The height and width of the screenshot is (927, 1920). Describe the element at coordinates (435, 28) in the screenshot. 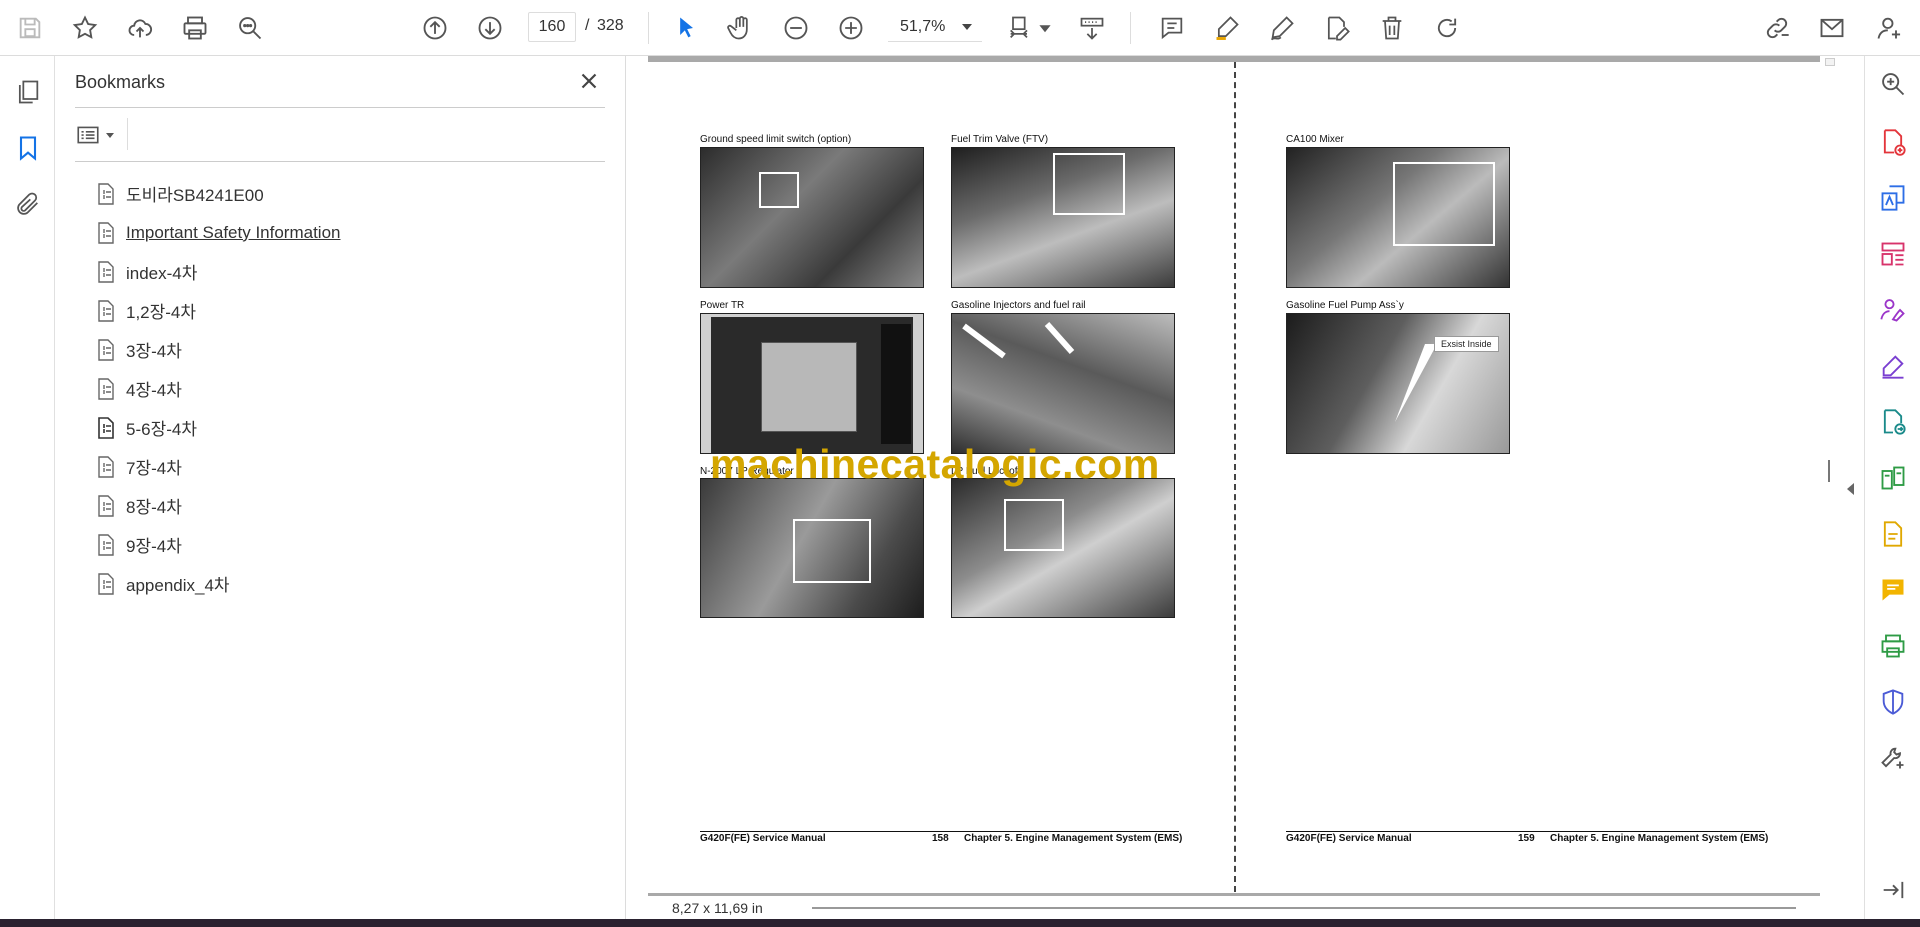

I see `previous-page-icon` at that location.